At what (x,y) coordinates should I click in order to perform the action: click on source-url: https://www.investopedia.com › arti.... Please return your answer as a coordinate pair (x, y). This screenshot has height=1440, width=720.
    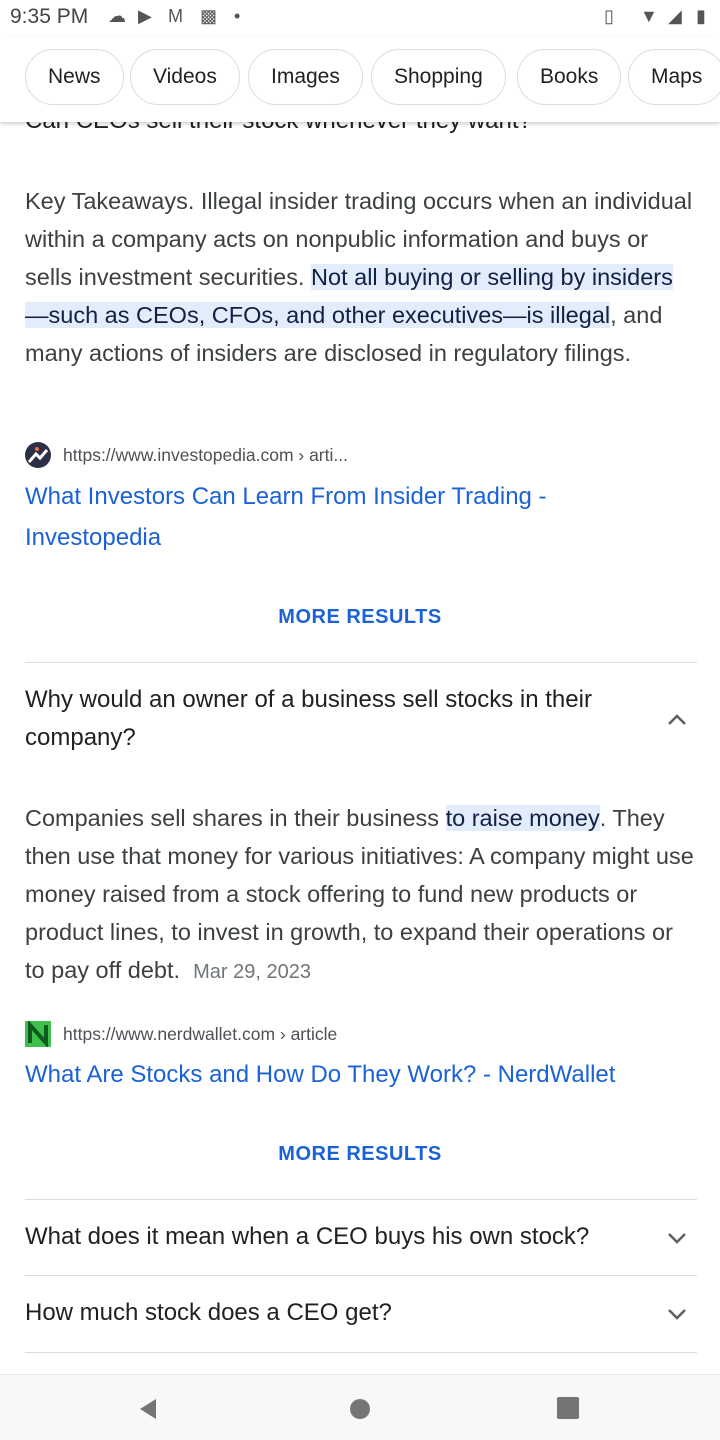
    Looking at the image, I should click on (205, 454).